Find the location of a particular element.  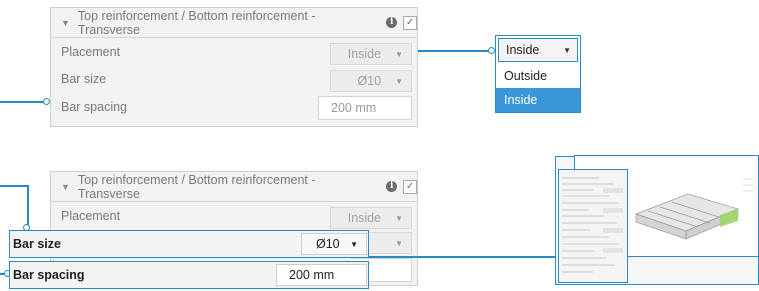

bar-spacing-input: 200 mm is located at coordinates (365, 108).